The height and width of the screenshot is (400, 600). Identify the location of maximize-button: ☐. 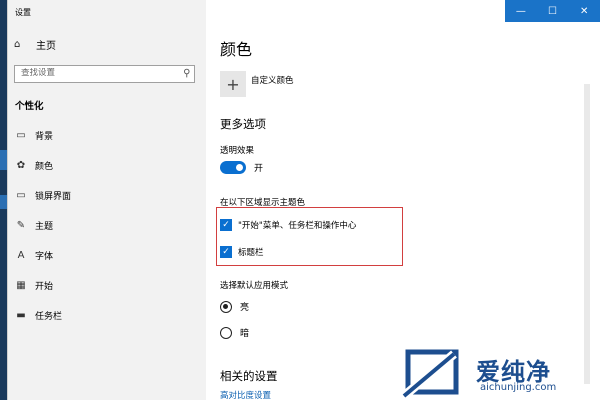
(553, 11).